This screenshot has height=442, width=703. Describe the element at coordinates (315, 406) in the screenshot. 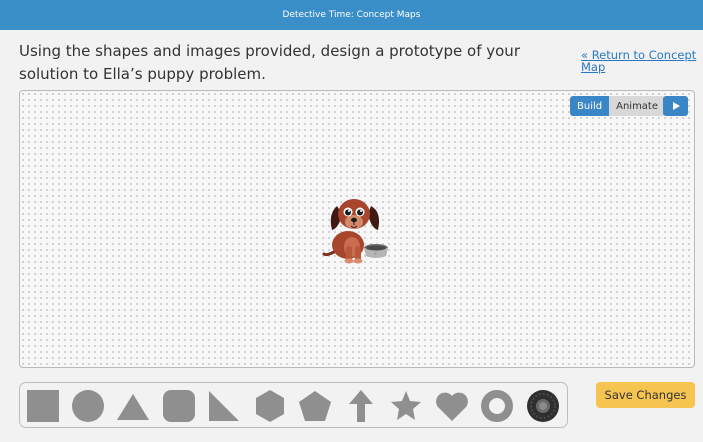

I see `pentagon-shape` at that location.